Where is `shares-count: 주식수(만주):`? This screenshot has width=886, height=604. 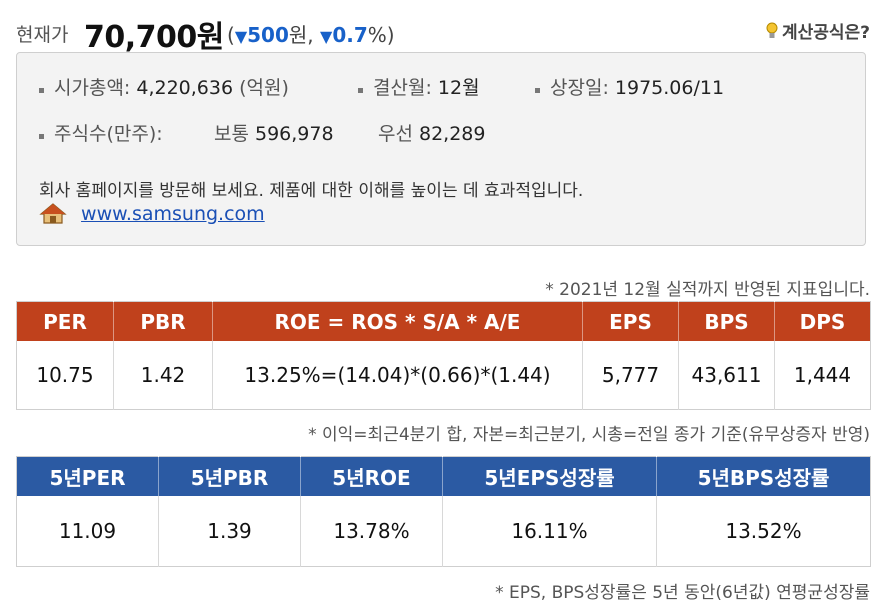 shares-count: 주식수(만주): is located at coordinates (101, 132).